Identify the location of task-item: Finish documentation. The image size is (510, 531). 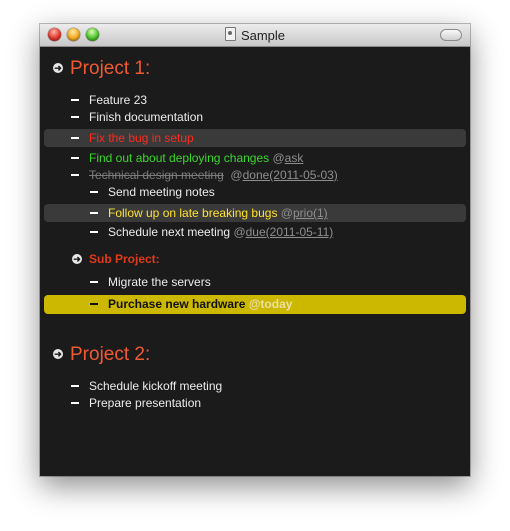
(255, 117).